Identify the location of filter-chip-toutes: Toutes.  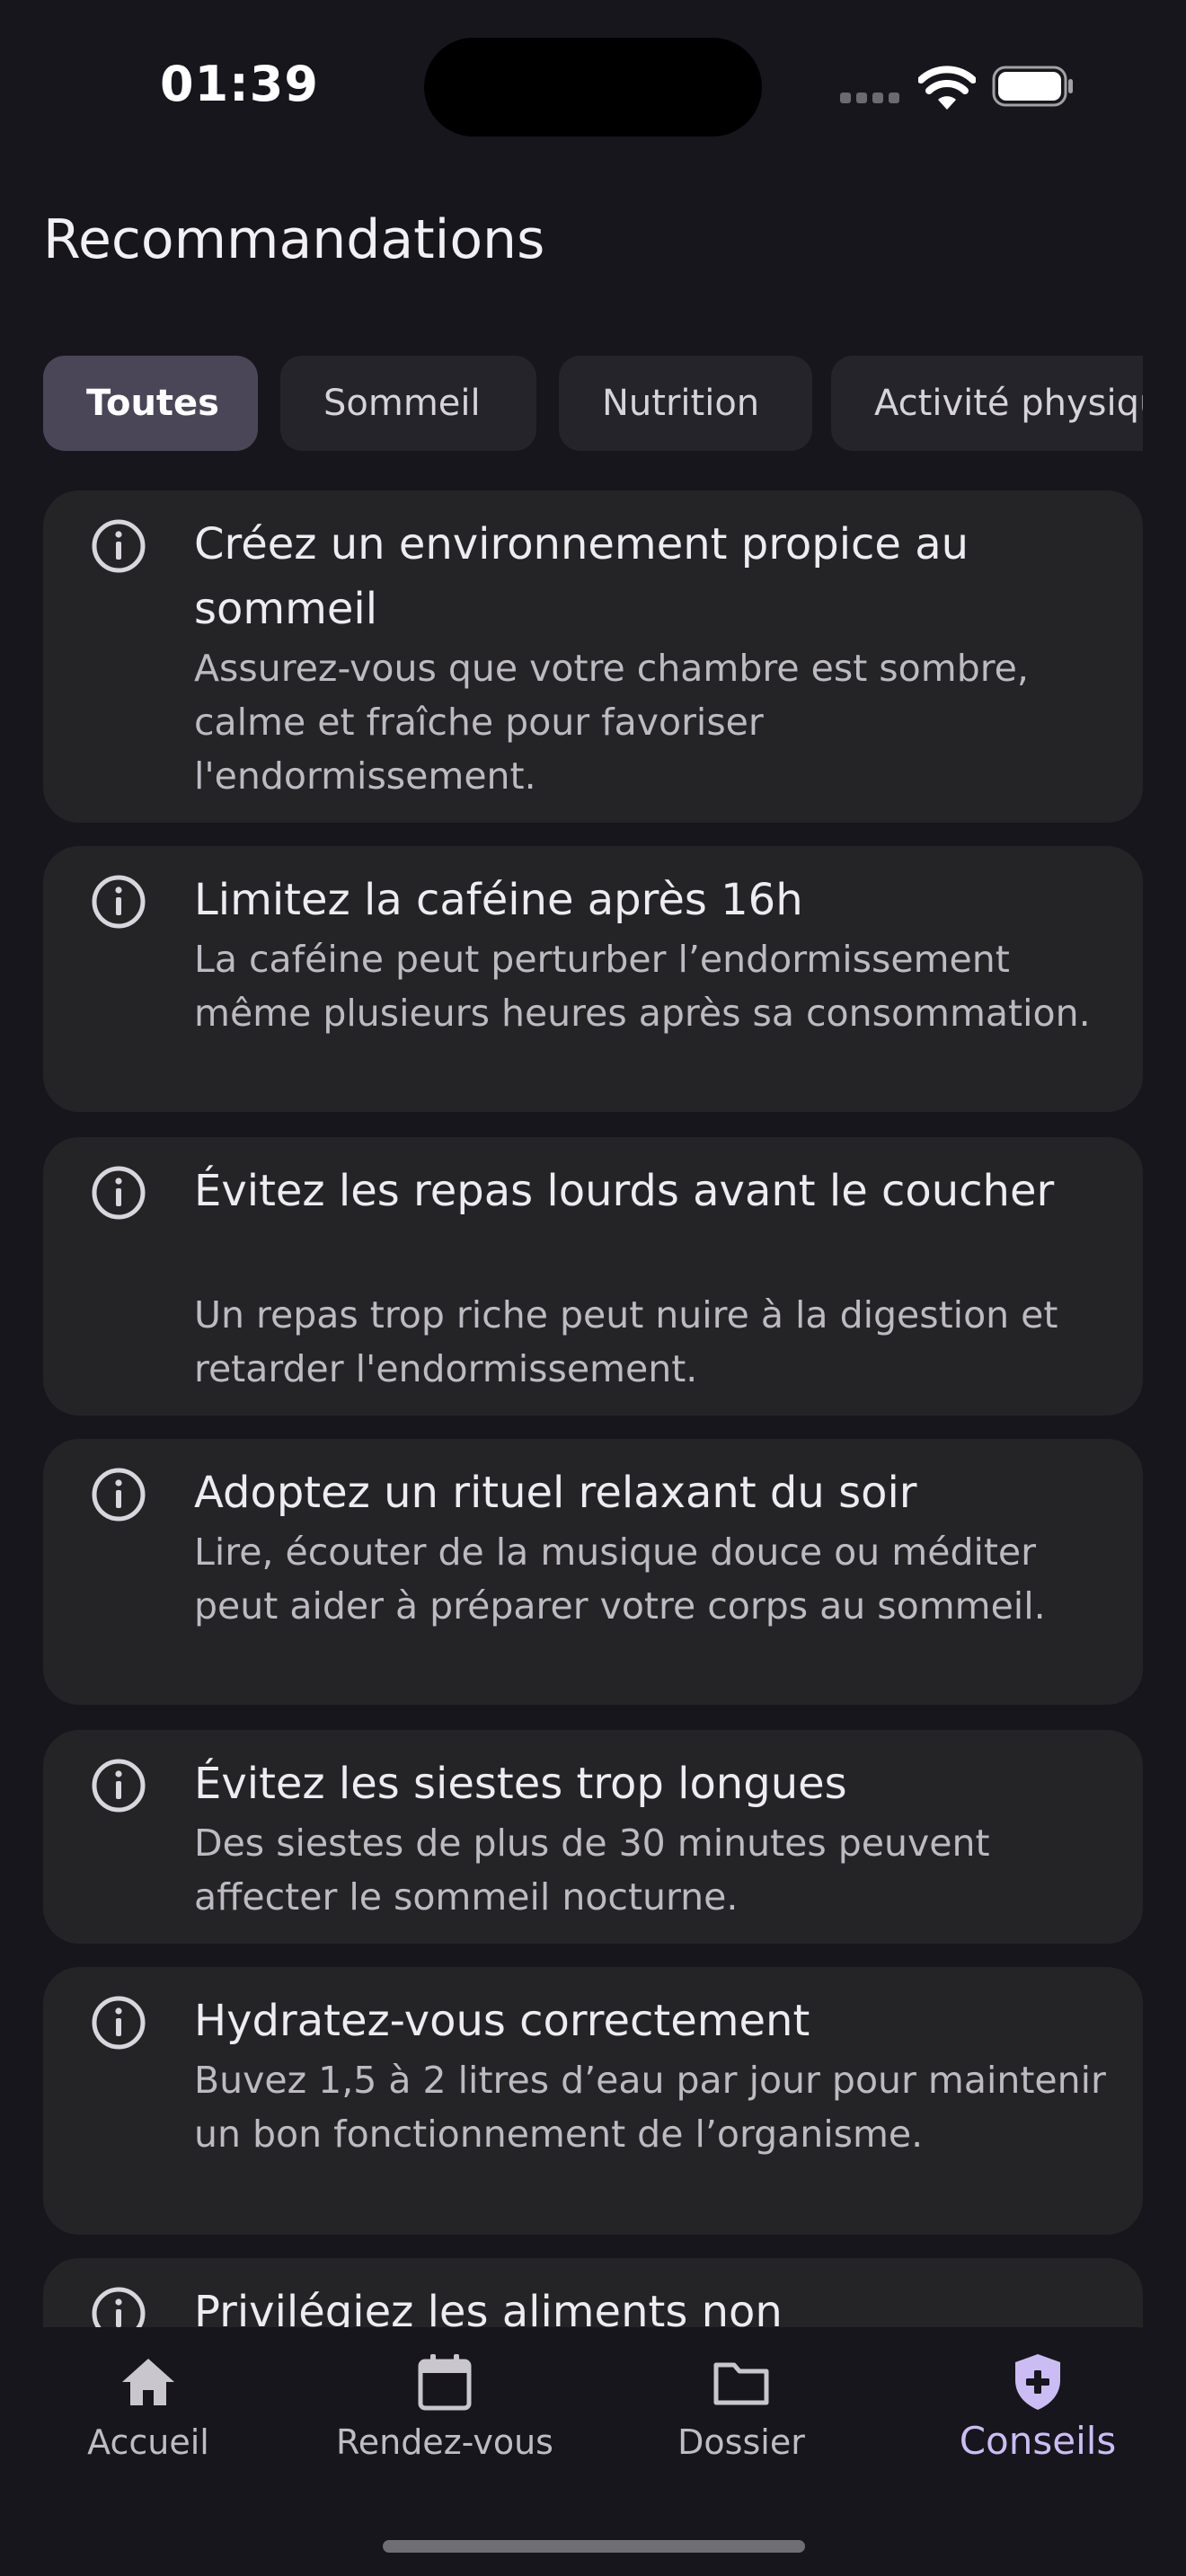
(150, 403).